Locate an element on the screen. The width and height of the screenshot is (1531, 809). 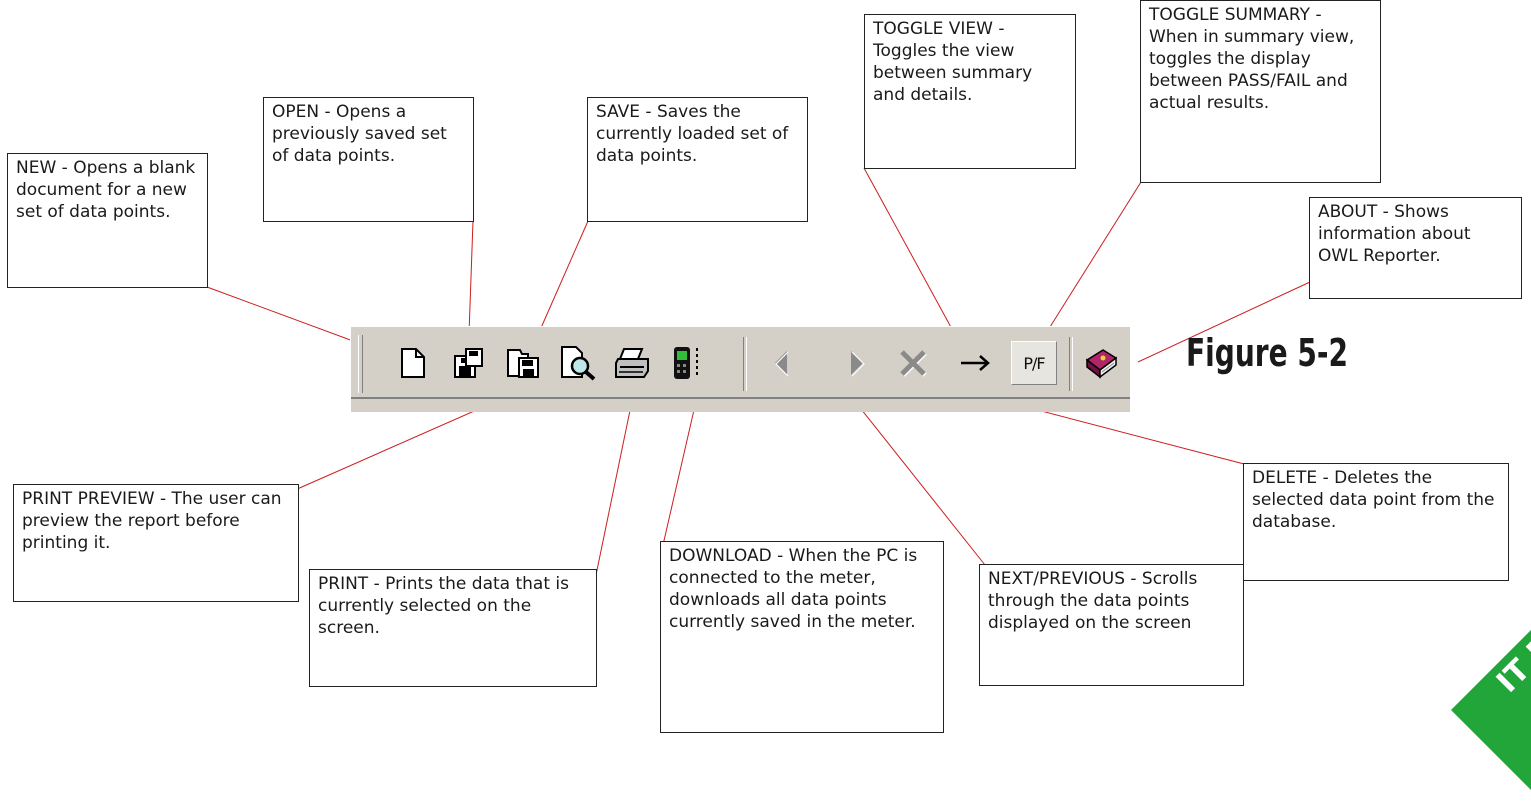
about-button is located at coordinates (1101, 363).